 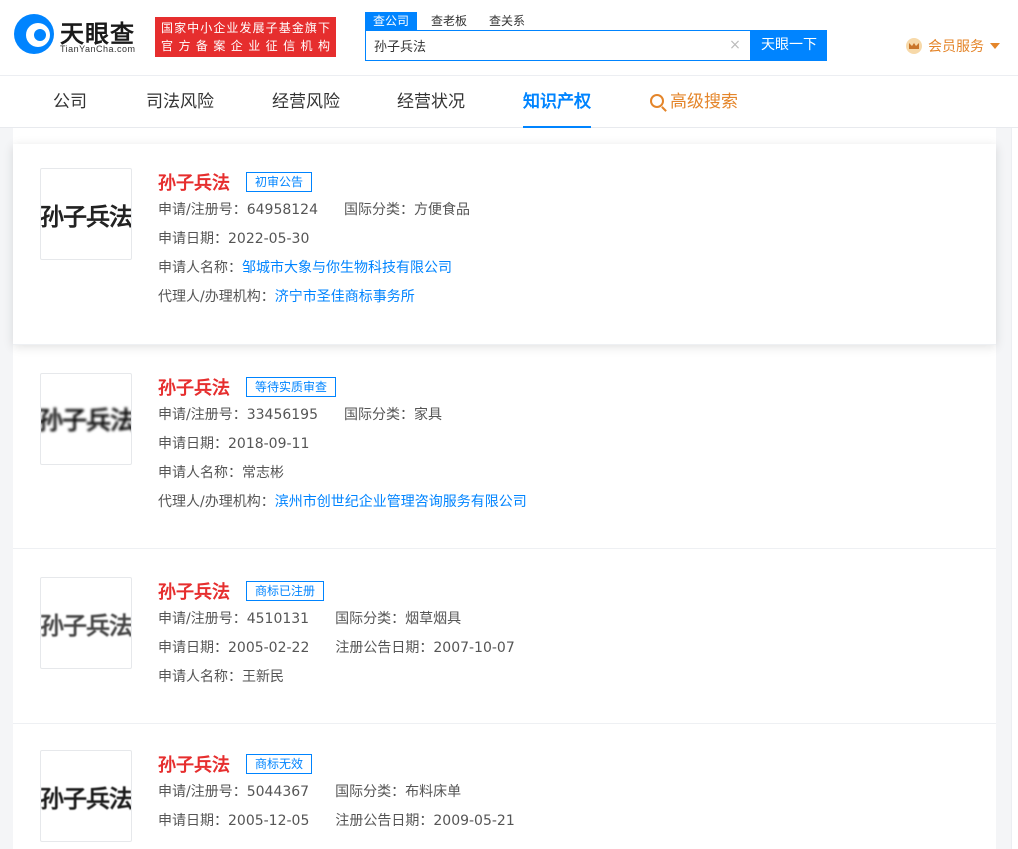 What do you see at coordinates (34, 34) in the screenshot?
I see `eye-logo-icon` at bounding box center [34, 34].